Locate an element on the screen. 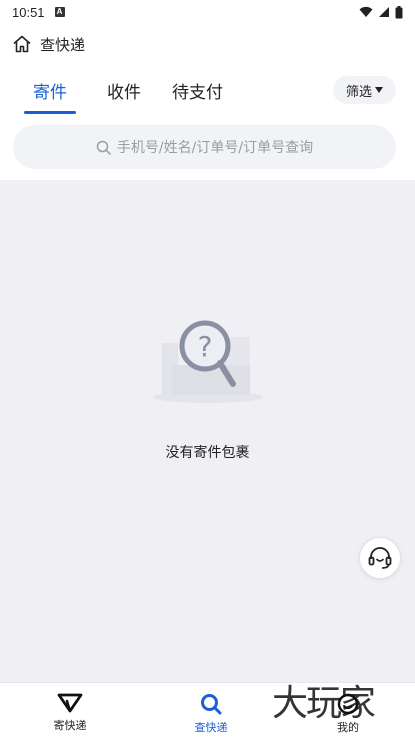 This screenshot has width=415, height=737. tab-receive: 收件 is located at coordinates (124, 90).